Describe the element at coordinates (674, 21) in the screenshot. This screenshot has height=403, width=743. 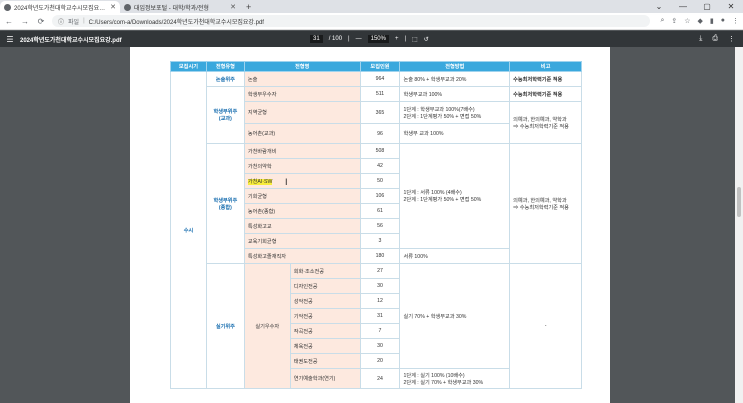
I see `share-icon: ⇪` at that location.